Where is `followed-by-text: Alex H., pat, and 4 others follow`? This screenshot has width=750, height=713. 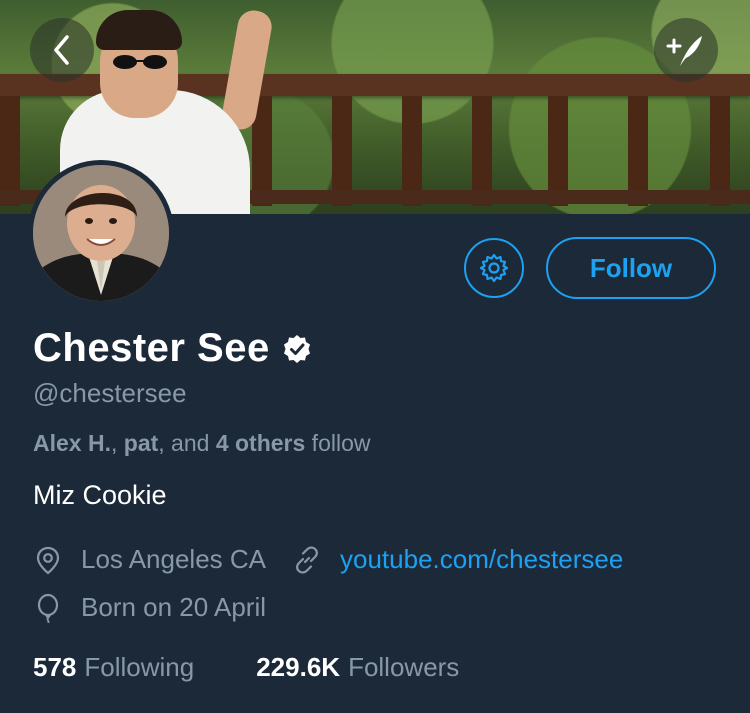
followed-by-text: Alex H., pat, and 4 others follow is located at coordinates (202, 443).